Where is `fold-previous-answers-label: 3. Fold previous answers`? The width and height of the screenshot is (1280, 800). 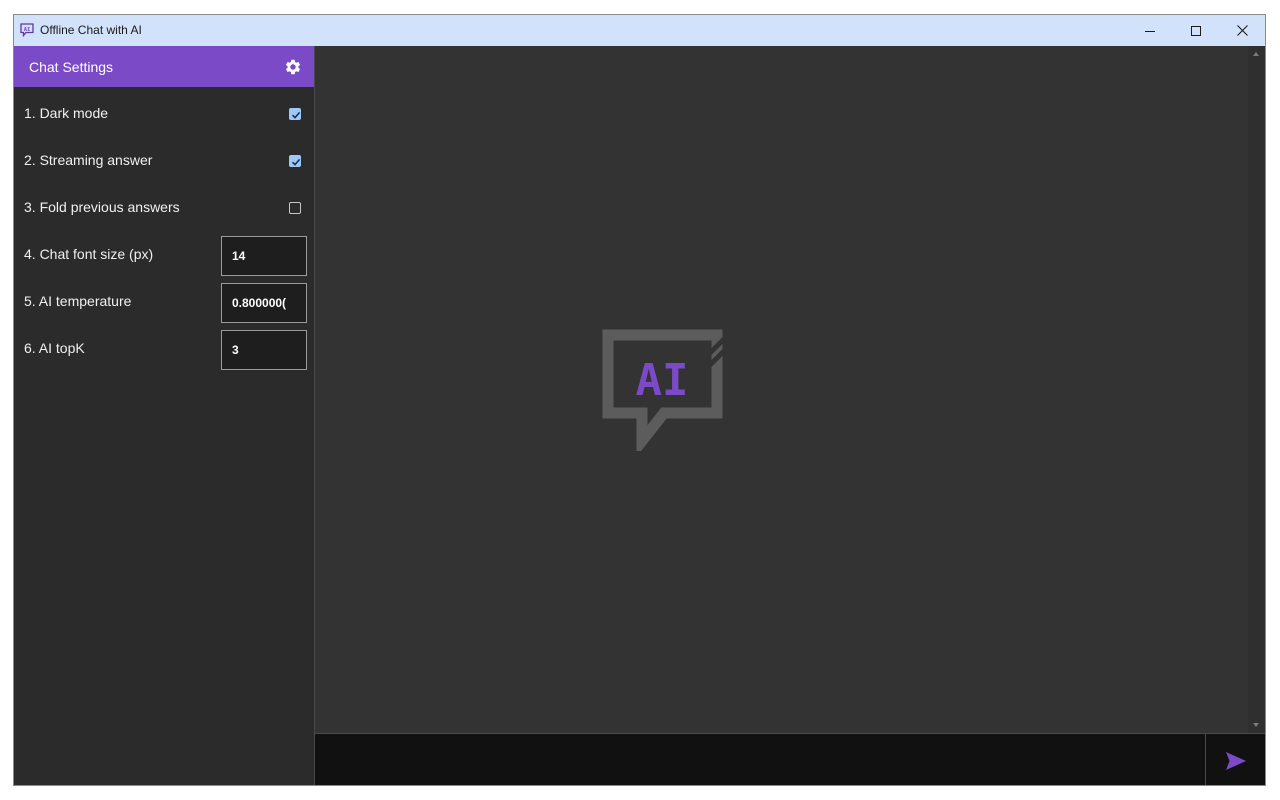
fold-previous-answers-label: 3. Fold previous answers is located at coordinates (102, 207).